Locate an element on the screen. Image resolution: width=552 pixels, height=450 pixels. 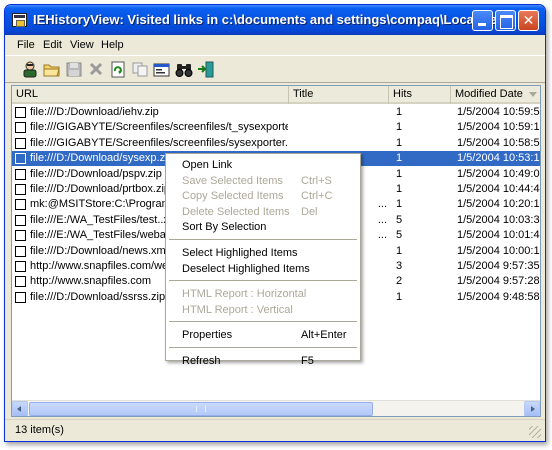
menu-file: File is located at coordinates (26, 45).